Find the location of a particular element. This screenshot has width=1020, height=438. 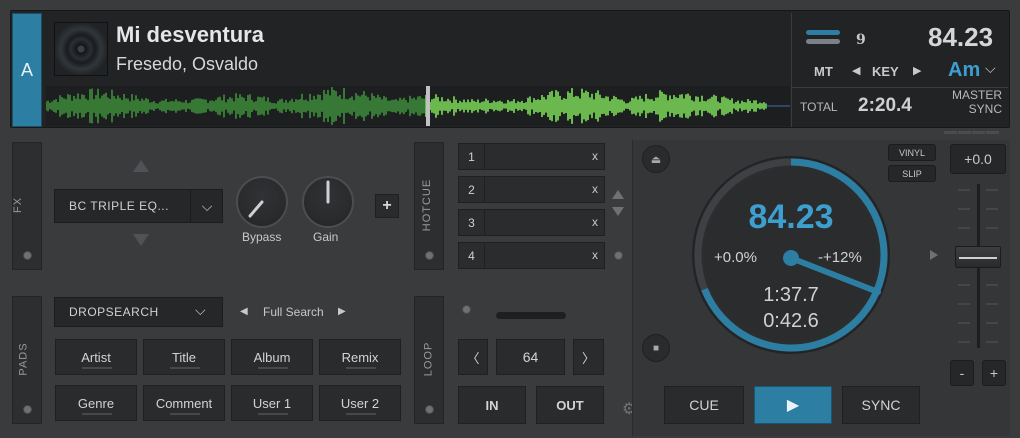

loop-progress-bar is located at coordinates (531, 315).